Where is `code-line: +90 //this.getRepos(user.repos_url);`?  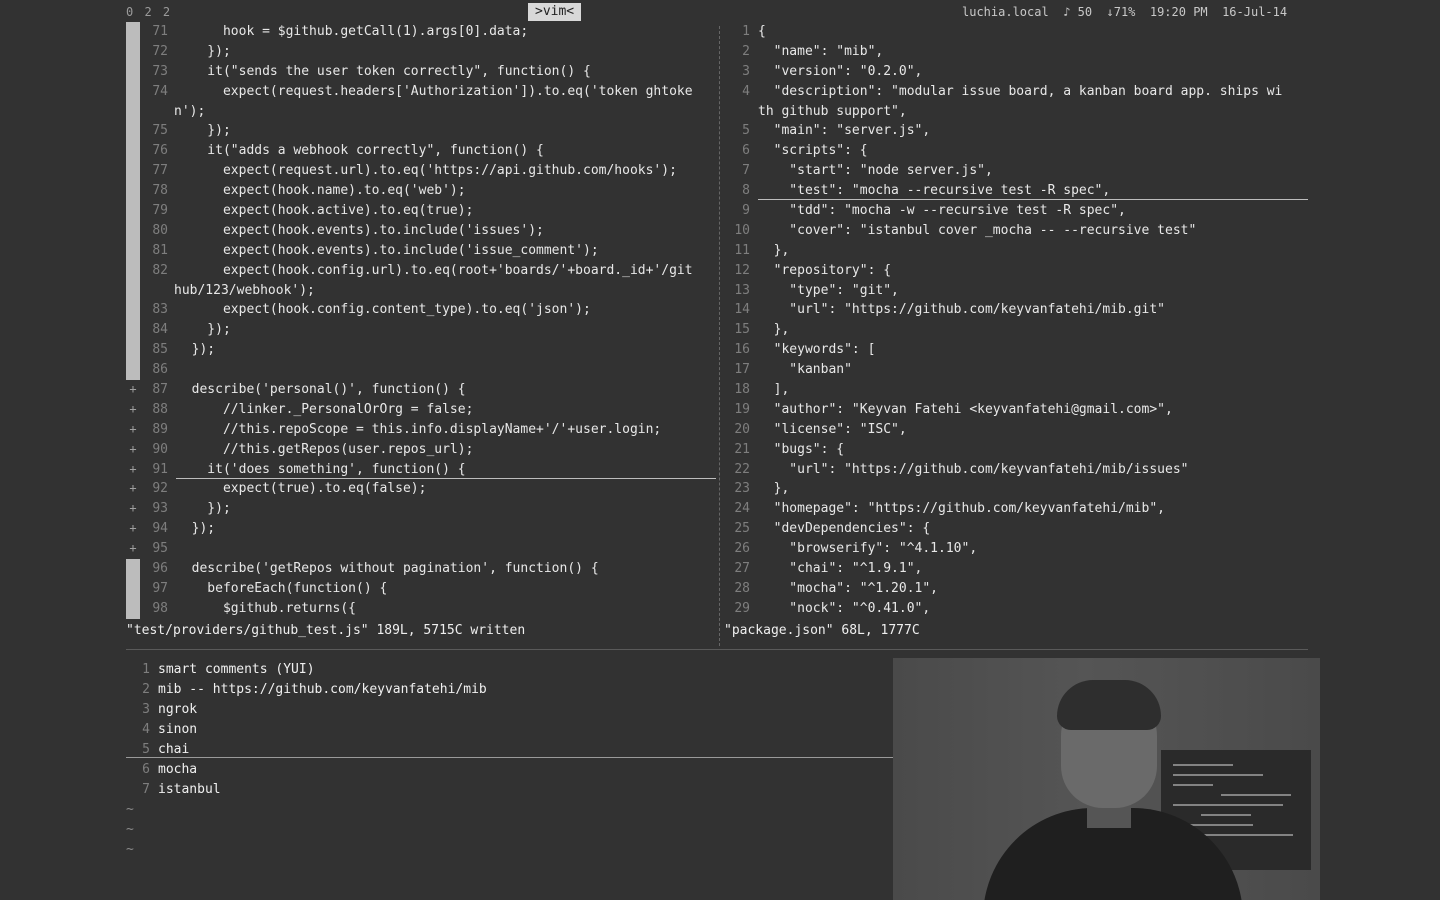
code-line: +90 //this.getRepos(user.repos_url); is located at coordinates (422, 450).